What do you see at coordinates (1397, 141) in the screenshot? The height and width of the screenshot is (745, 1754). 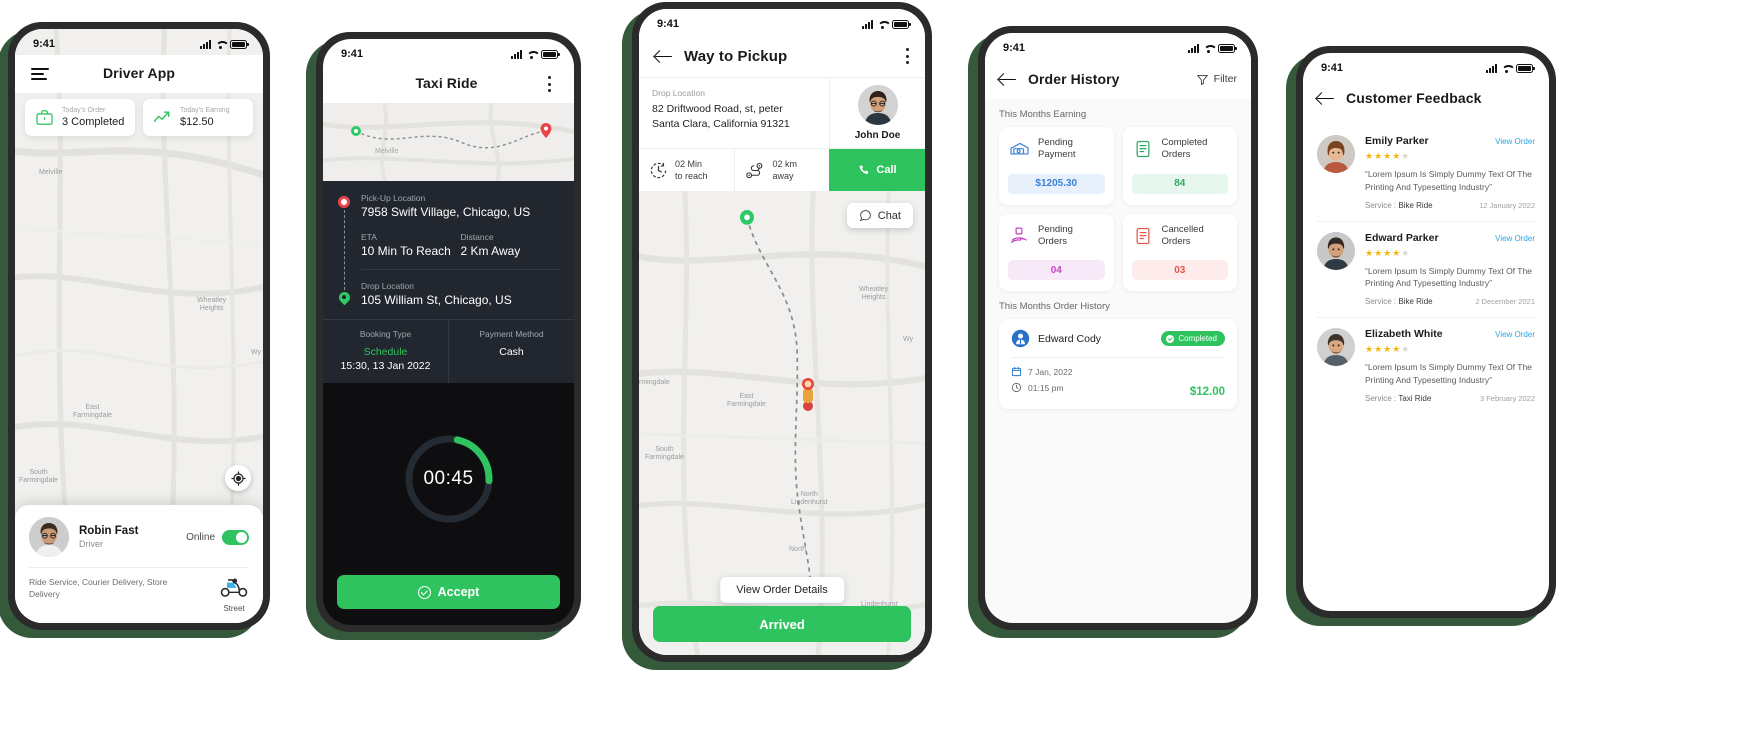 I see `reviewer-name: Emily Parker` at bounding box center [1397, 141].